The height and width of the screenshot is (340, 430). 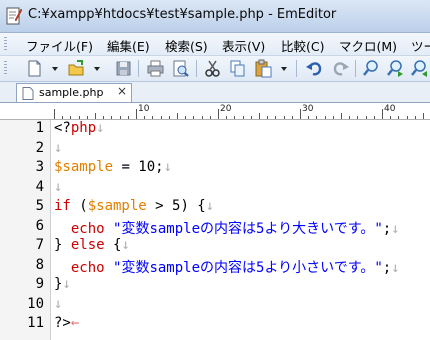 What do you see at coordinates (263, 68) in the screenshot?
I see `paste-icon` at bounding box center [263, 68].